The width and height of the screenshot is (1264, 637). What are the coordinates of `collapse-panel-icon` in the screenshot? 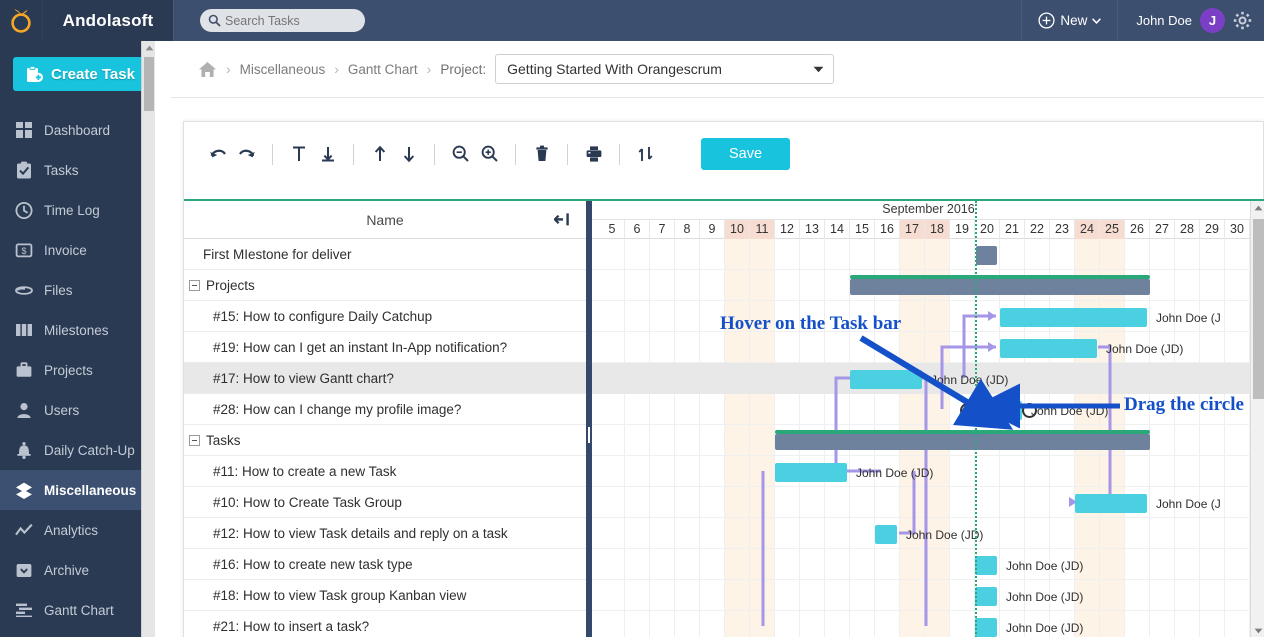 It's located at (563, 219).